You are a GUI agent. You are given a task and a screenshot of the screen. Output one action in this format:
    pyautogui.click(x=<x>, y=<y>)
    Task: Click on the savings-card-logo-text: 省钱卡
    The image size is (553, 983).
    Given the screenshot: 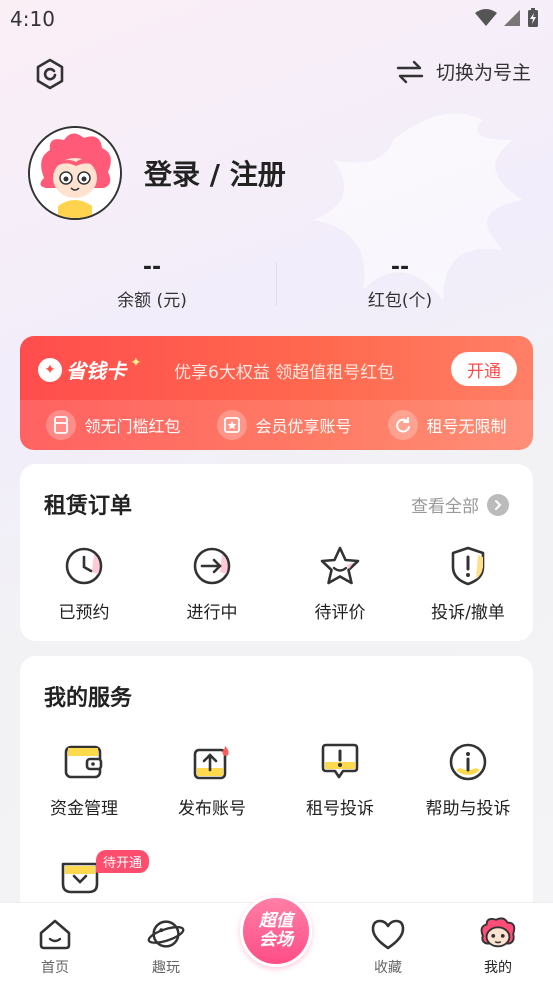 What is the action you would take?
    pyautogui.click(x=96, y=371)
    